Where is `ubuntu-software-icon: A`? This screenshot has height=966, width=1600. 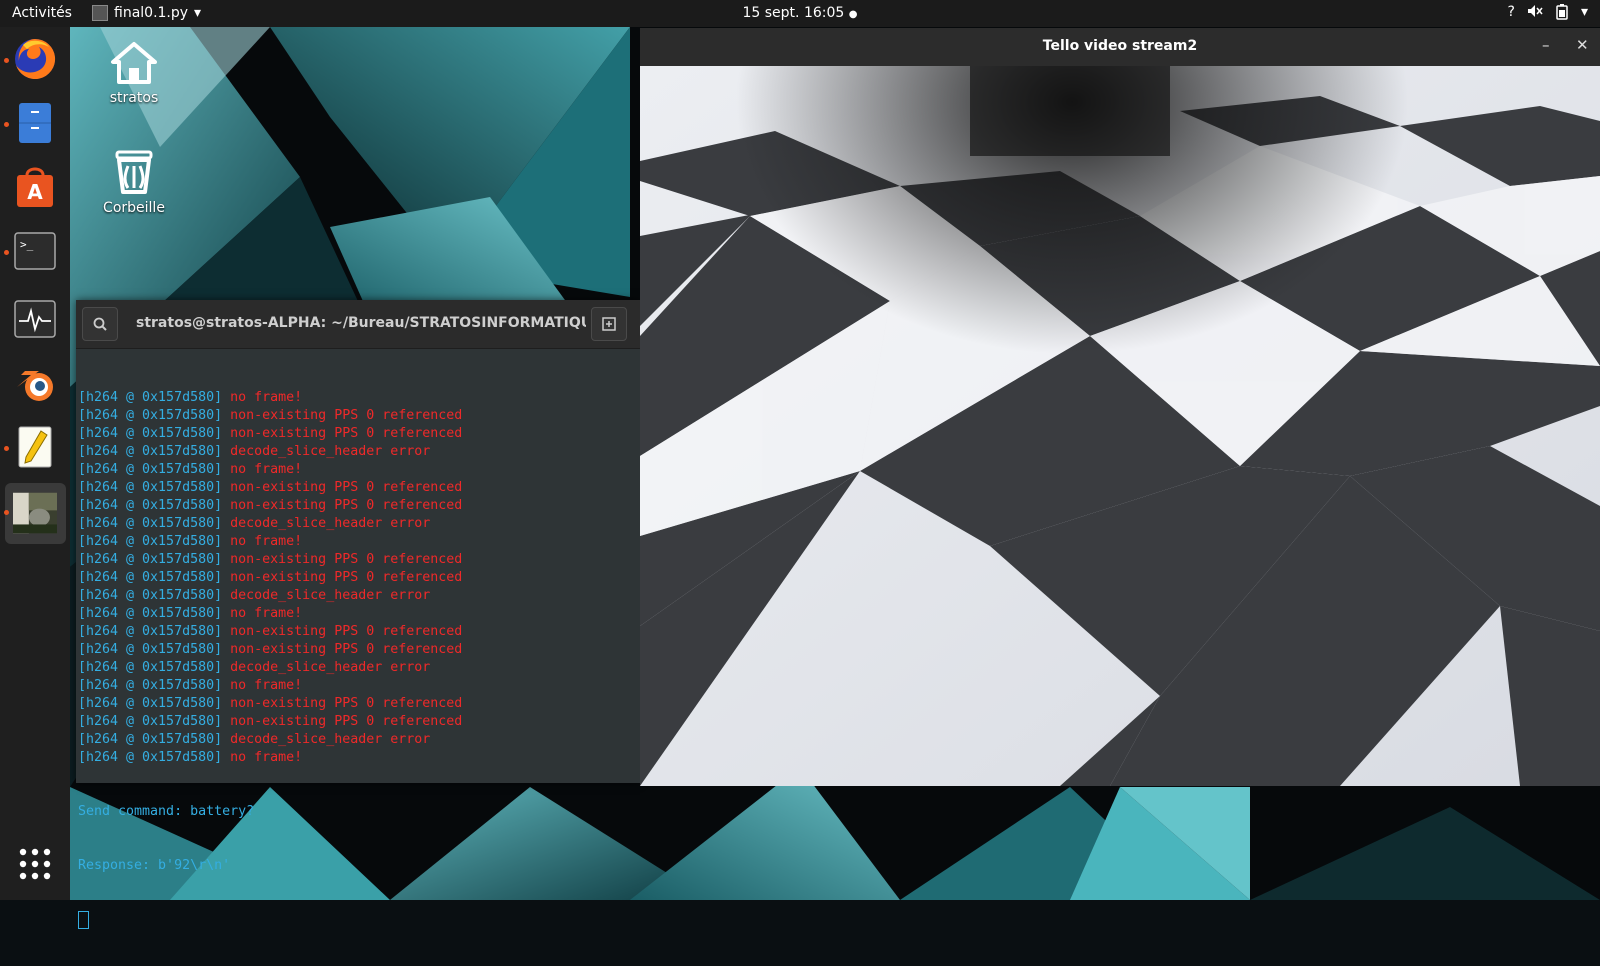
ubuntu-software-icon: A is located at coordinates (35, 187).